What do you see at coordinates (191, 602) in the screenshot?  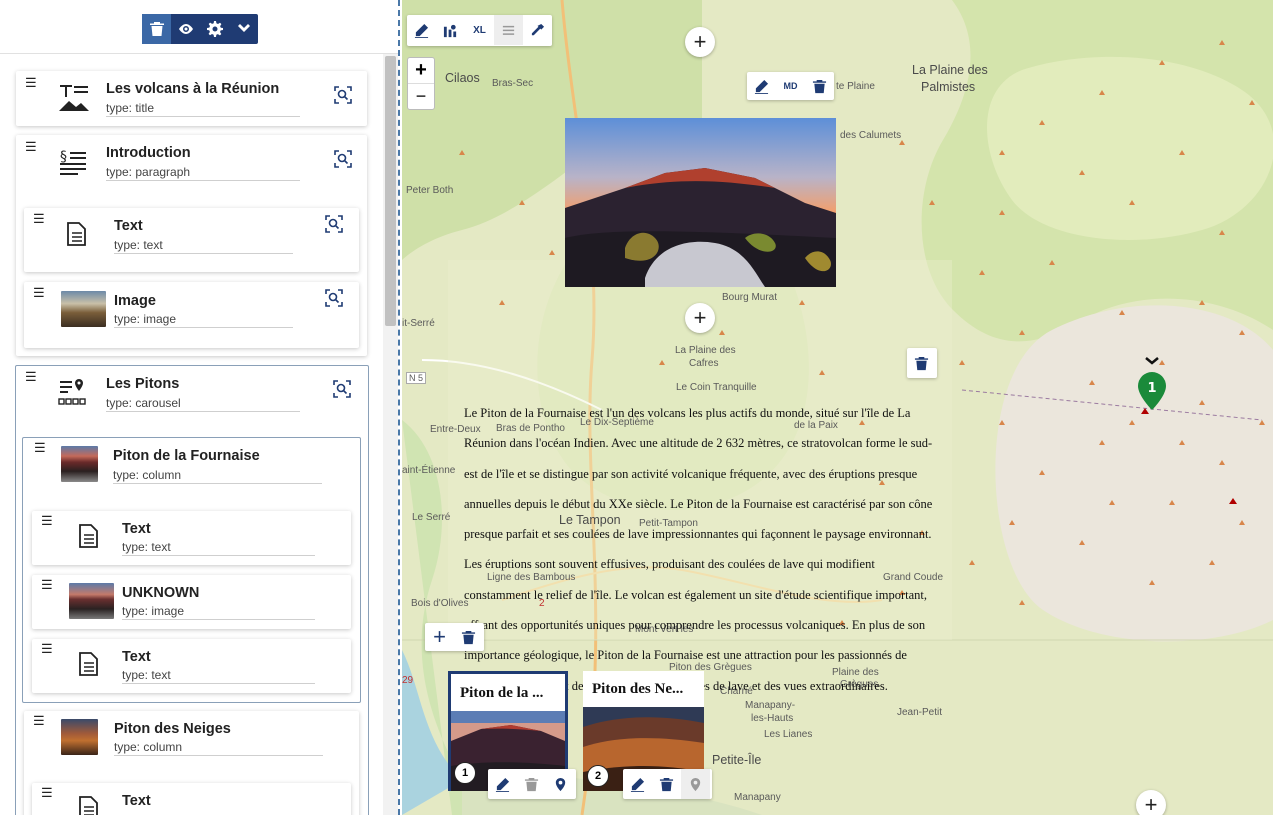 I see `outline-item-image: ☰ UNKNOWN type: image` at bounding box center [191, 602].